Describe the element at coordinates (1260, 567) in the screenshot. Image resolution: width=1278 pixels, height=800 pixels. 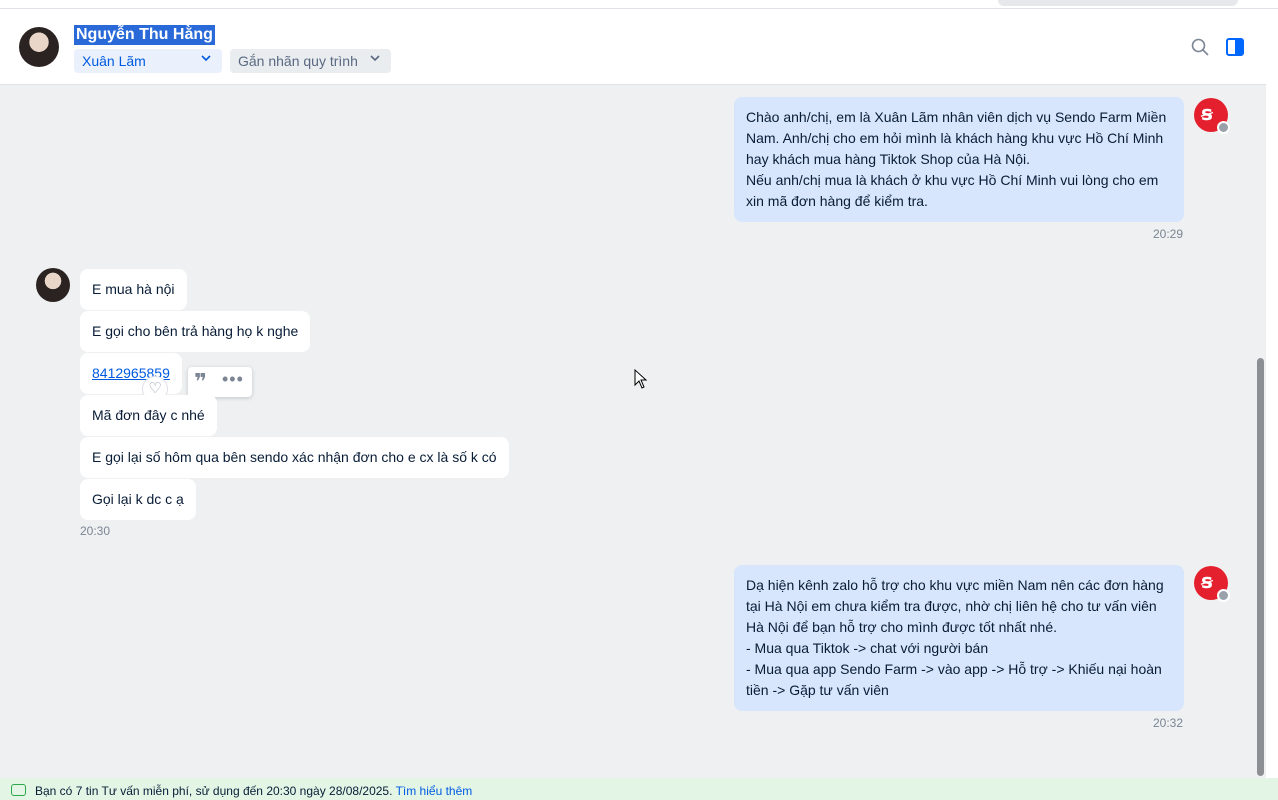
I see `scrollbar-thumb` at that location.